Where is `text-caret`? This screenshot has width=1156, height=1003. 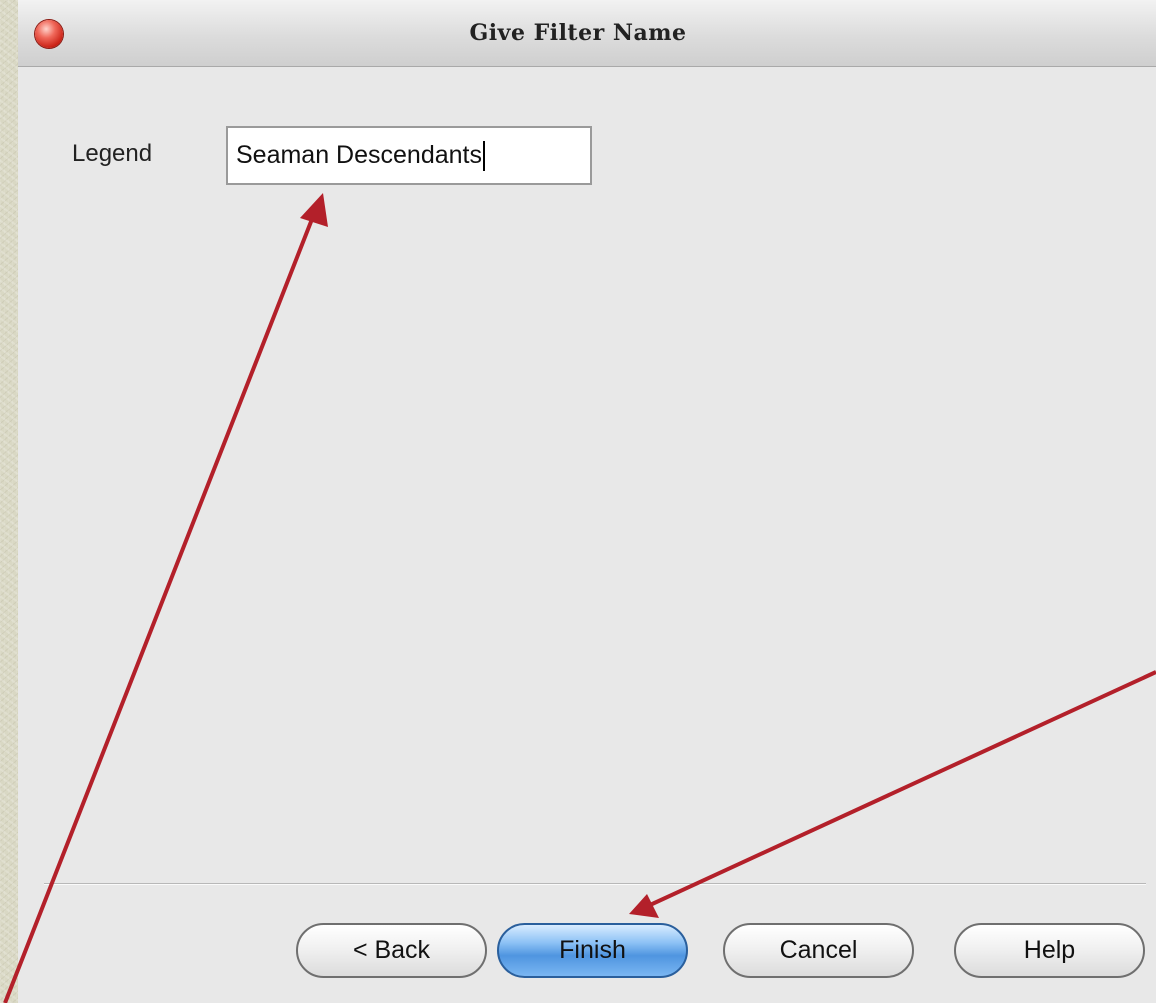
text-caret is located at coordinates (483, 155).